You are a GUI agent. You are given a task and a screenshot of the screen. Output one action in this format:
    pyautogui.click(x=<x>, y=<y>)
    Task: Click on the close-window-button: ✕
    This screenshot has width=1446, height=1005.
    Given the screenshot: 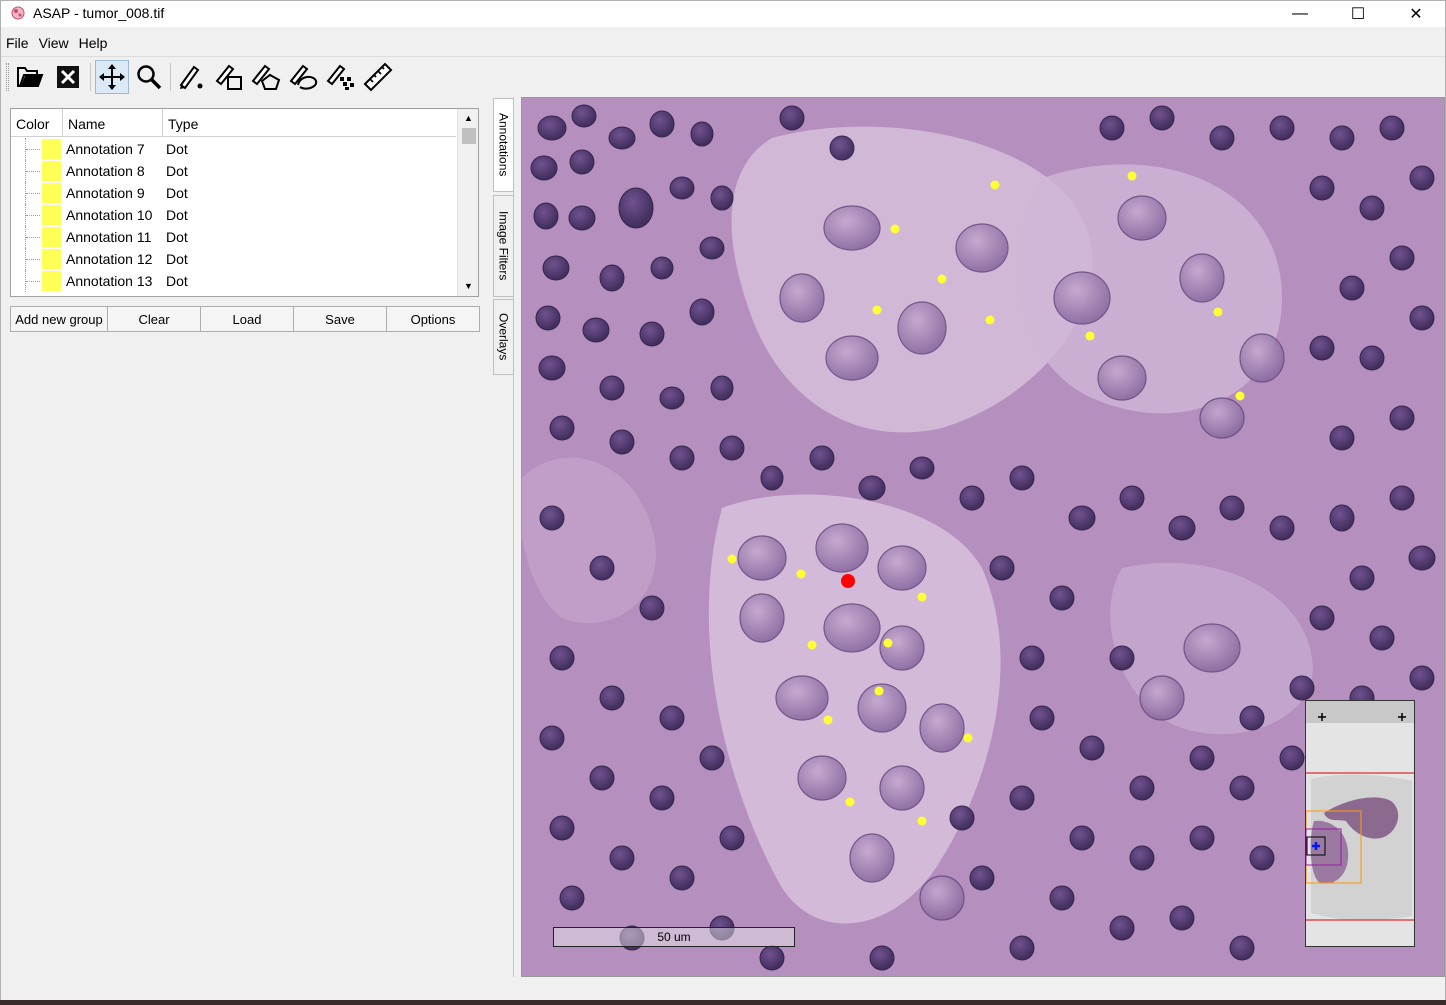 What is the action you would take?
    pyautogui.click(x=1416, y=14)
    